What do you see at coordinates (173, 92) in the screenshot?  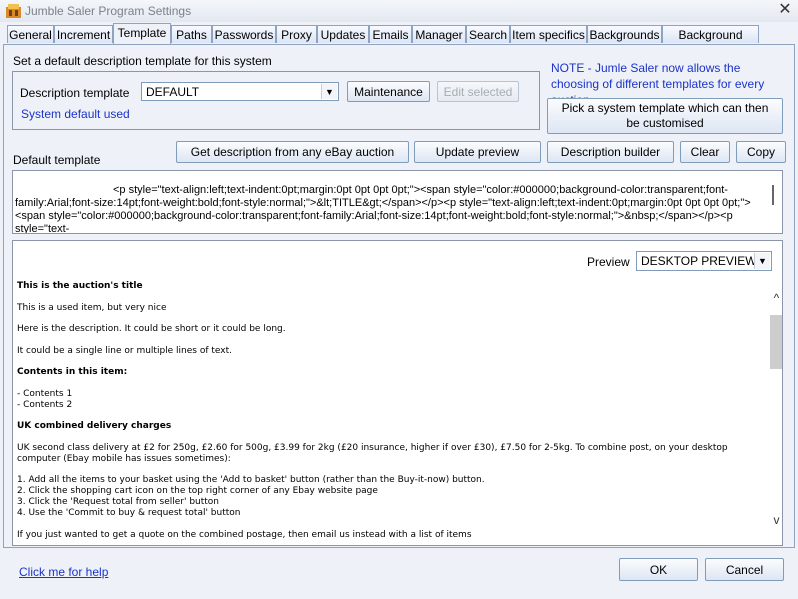 I see `description-template-value: DEFAULT` at bounding box center [173, 92].